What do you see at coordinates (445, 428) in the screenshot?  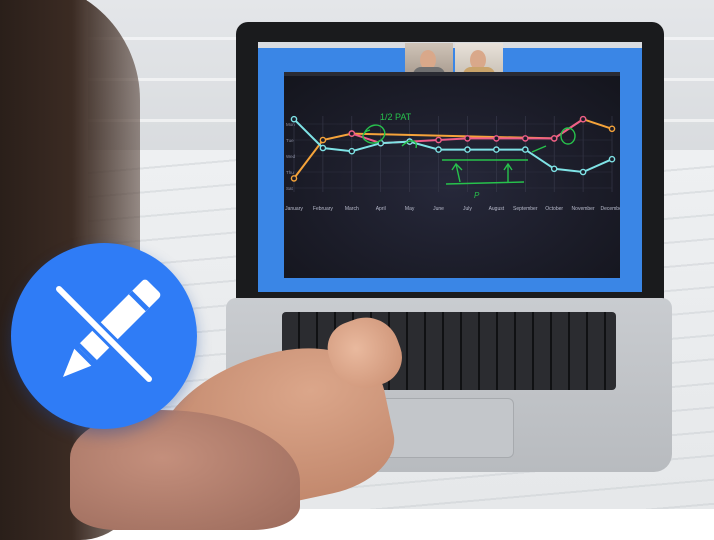 I see `trackpad` at bounding box center [445, 428].